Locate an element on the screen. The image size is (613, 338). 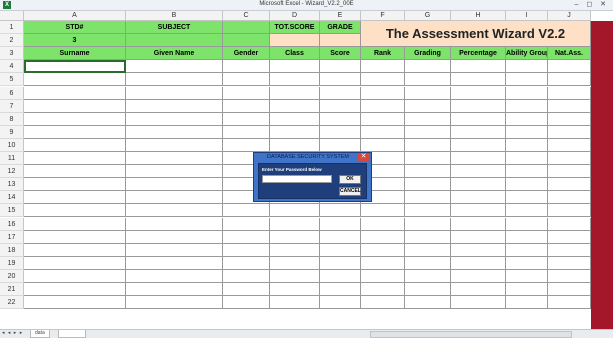
row-header-12: 12 is located at coordinates (12, 172).